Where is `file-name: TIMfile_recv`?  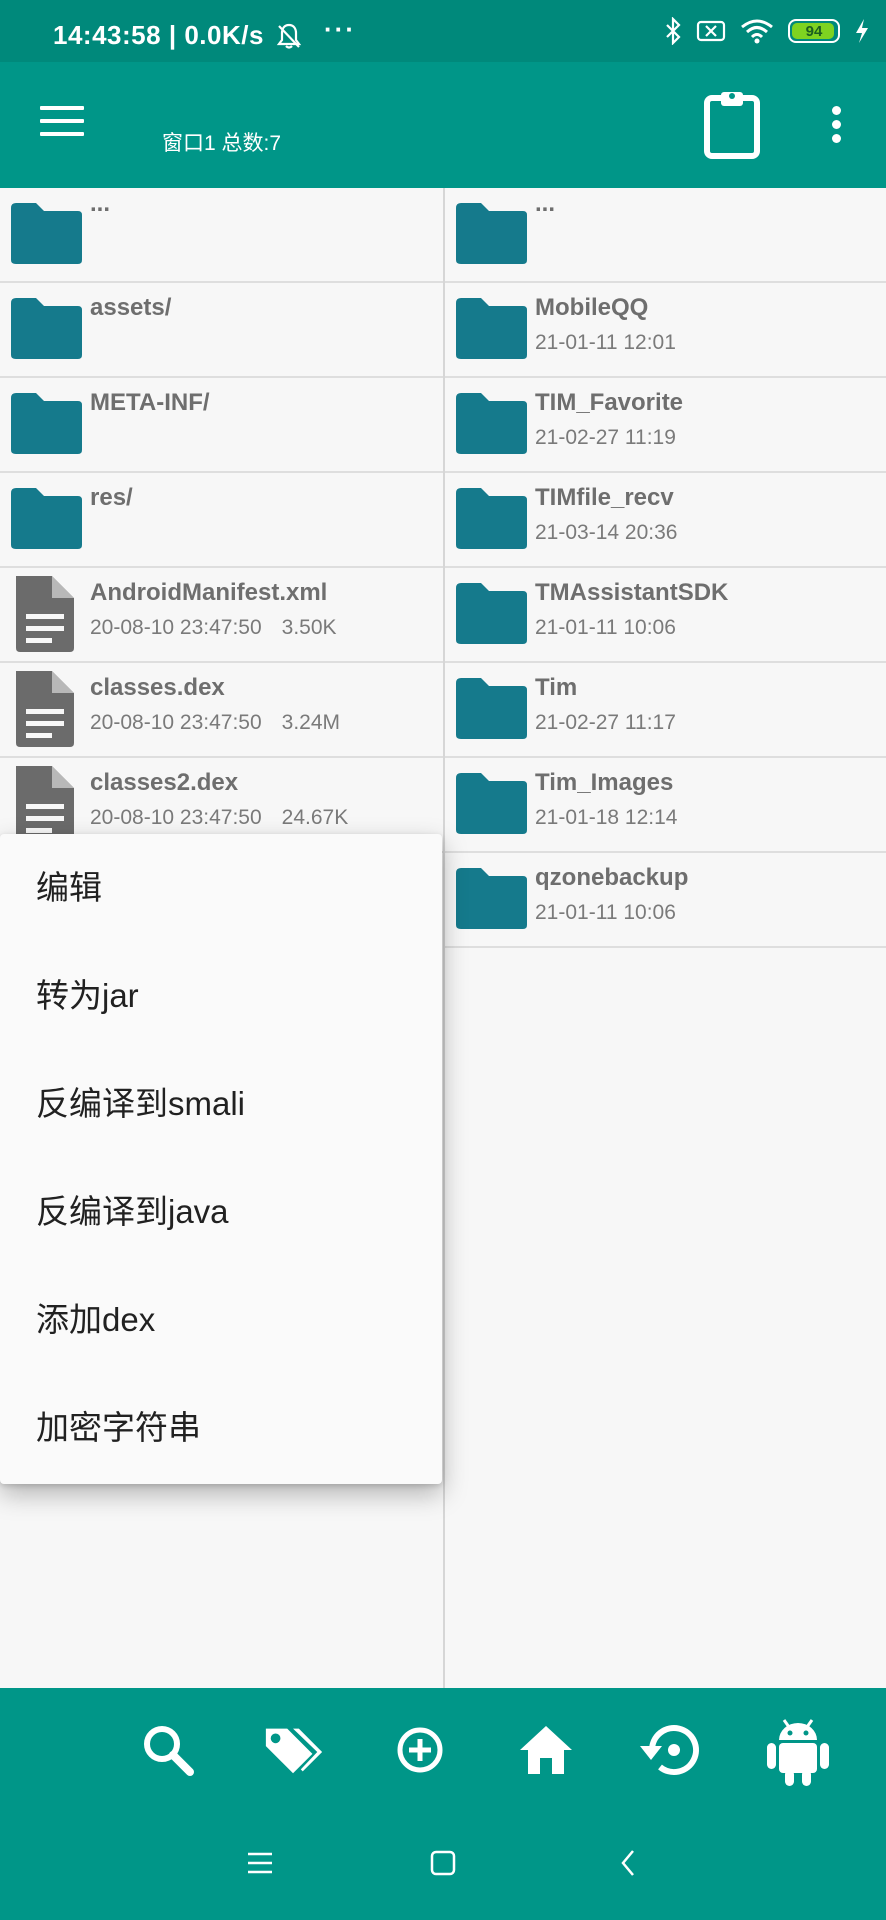 file-name: TIMfile_recv is located at coordinates (604, 497).